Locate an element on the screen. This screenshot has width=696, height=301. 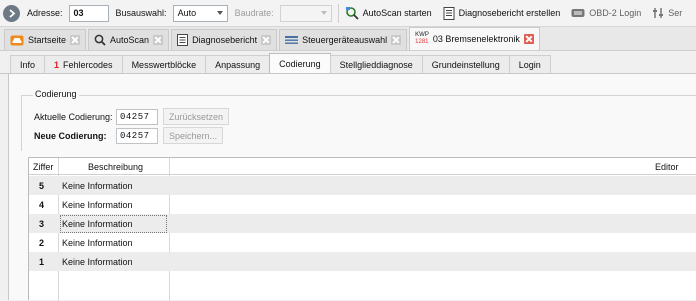
autoscan-start-button: AutoScan starten is located at coordinates (388, 13).